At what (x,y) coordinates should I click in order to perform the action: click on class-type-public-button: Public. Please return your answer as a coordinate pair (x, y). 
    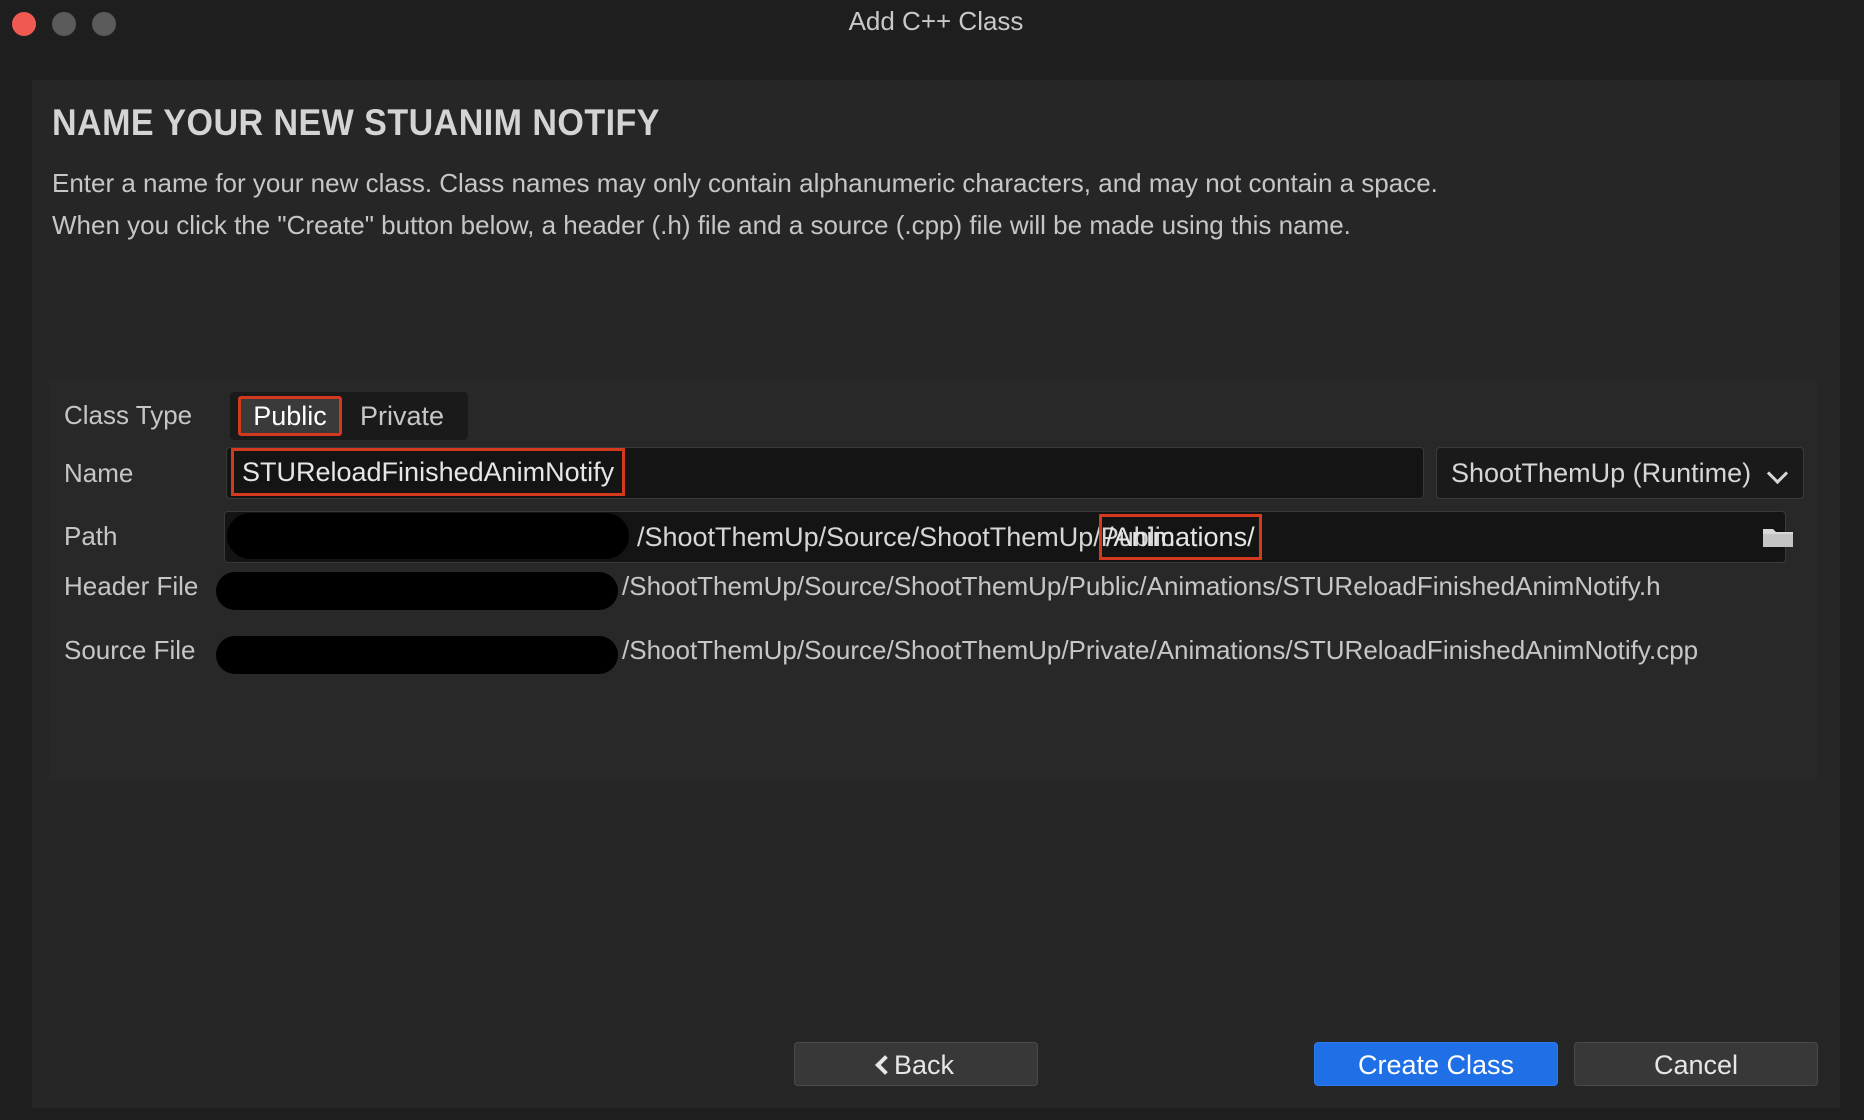
    Looking at the image, I should click on (290, 416).